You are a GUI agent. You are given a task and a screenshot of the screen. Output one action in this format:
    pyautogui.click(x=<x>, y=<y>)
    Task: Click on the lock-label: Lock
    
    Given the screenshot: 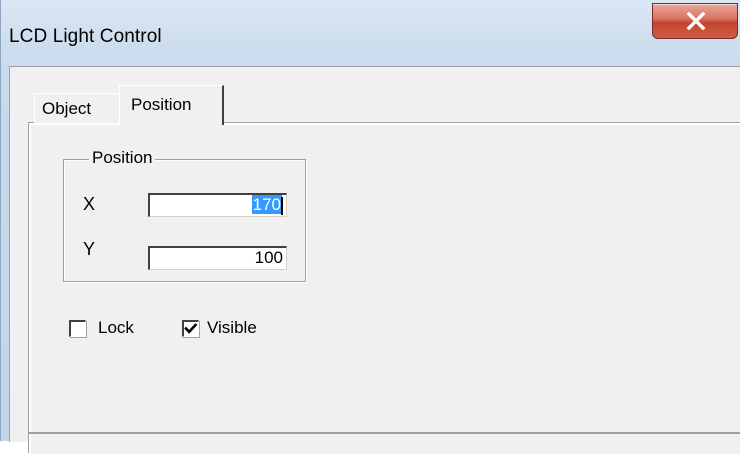 What is the action you would take?
    pyautogui.click(x=116, y=328)
    